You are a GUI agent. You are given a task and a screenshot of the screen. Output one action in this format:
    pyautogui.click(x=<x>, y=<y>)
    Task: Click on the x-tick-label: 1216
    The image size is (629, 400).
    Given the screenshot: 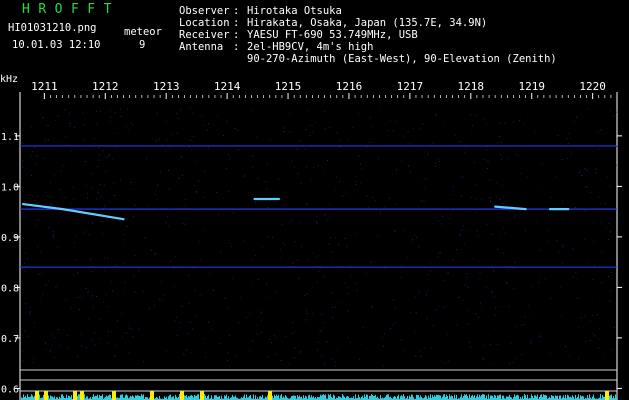 What is the action you would take?
    pyautogui.click(x=349, y=86)
    